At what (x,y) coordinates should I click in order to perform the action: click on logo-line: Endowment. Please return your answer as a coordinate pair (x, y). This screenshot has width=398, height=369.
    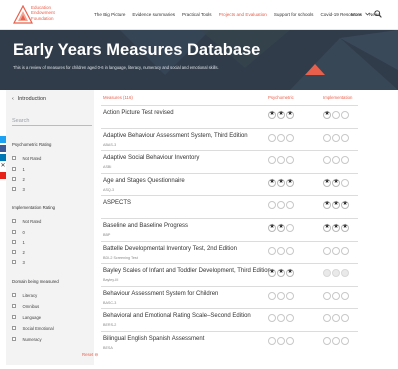
    Looking at the image, I should click on (43, 13).